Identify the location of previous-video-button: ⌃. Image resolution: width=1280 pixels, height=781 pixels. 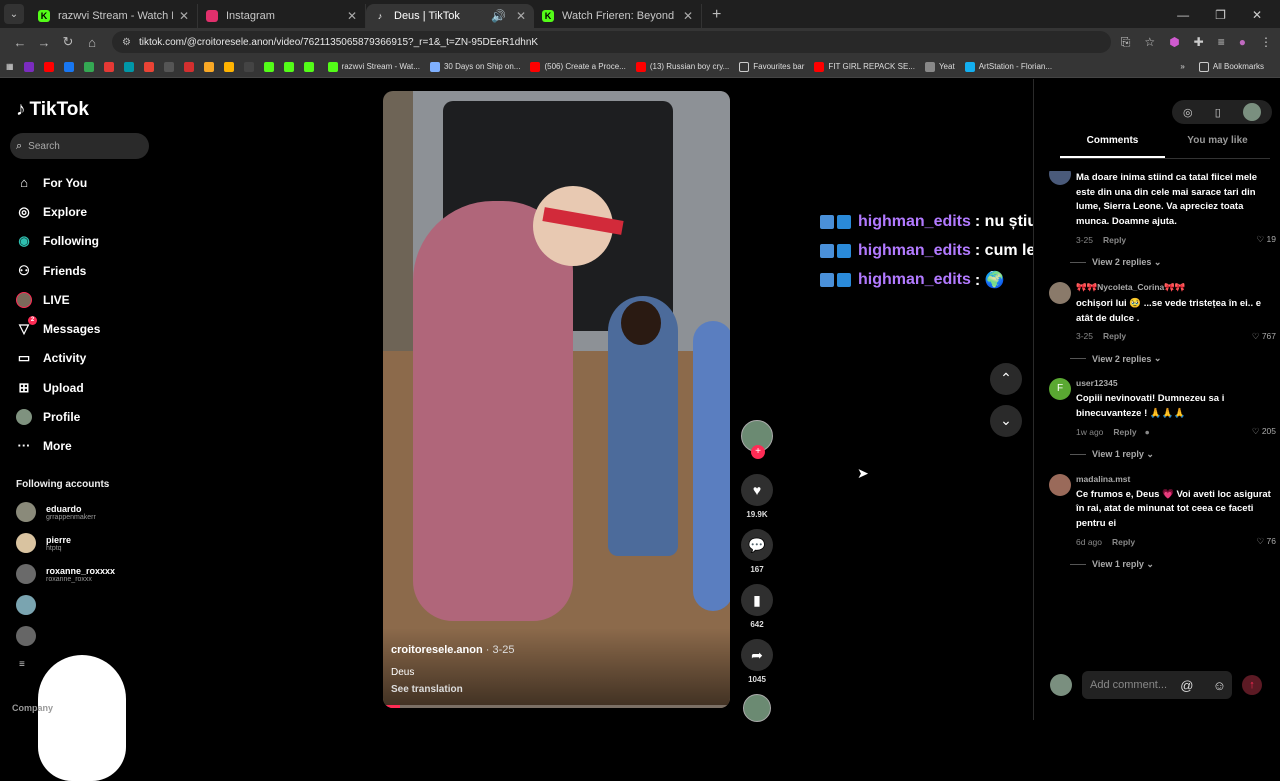
(1006, 379).